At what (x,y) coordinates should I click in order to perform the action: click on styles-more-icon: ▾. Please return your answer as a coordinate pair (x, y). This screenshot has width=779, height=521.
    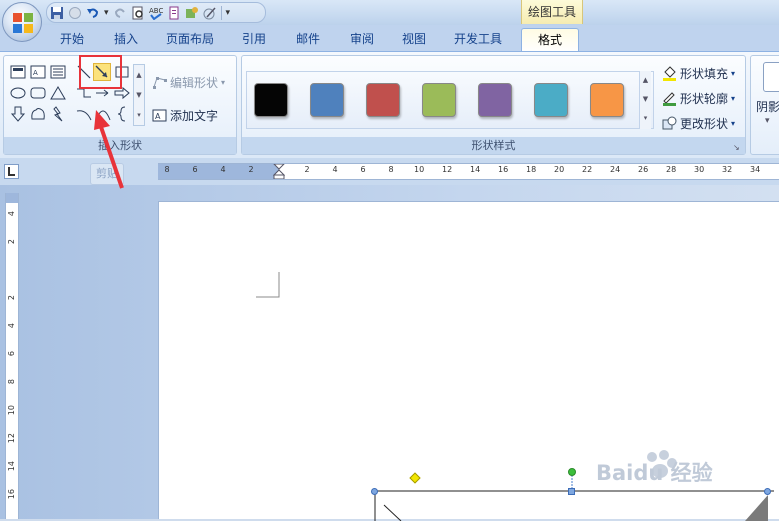
    Looking at the image, I should click on (645, 118).